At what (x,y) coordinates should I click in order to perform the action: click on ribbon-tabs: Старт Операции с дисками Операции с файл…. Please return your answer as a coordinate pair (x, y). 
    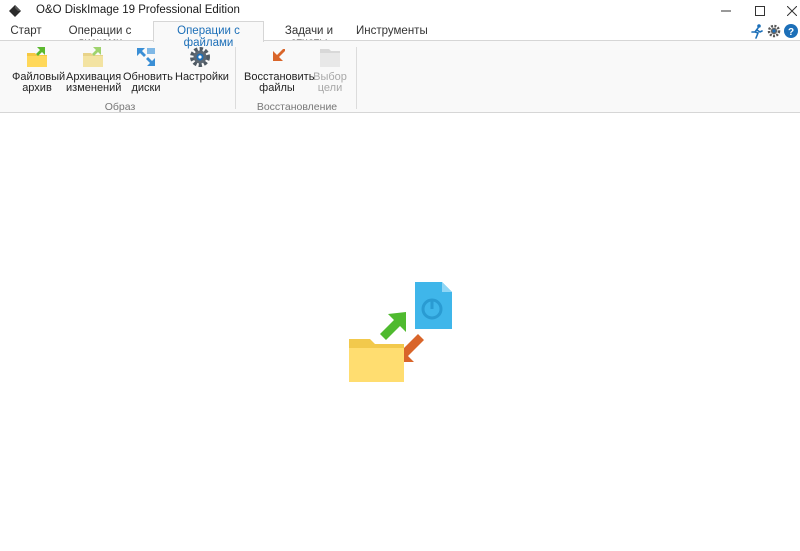
    Looking at the image, I should click on (400, 35).